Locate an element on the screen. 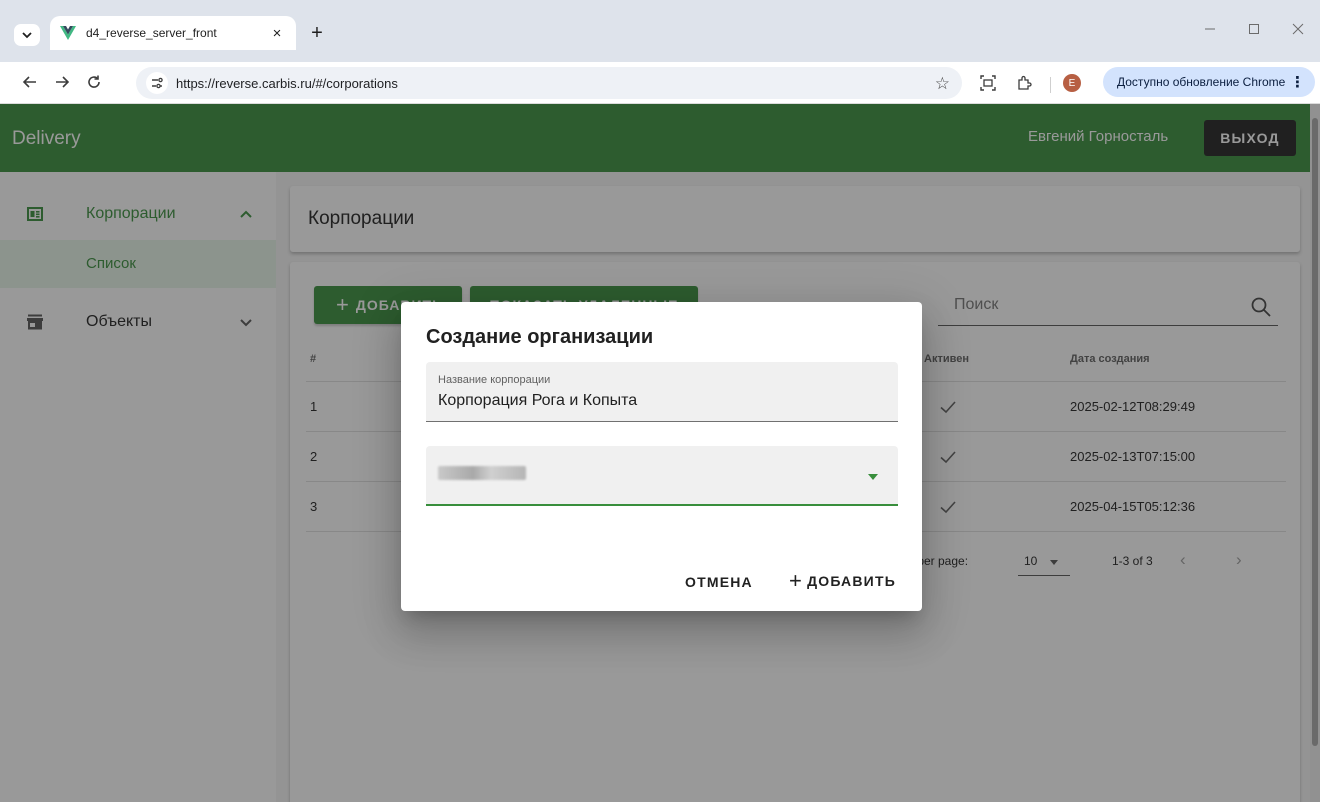  browser-tab: d4_reverse_server_front × is located at coordinates (173, 33).